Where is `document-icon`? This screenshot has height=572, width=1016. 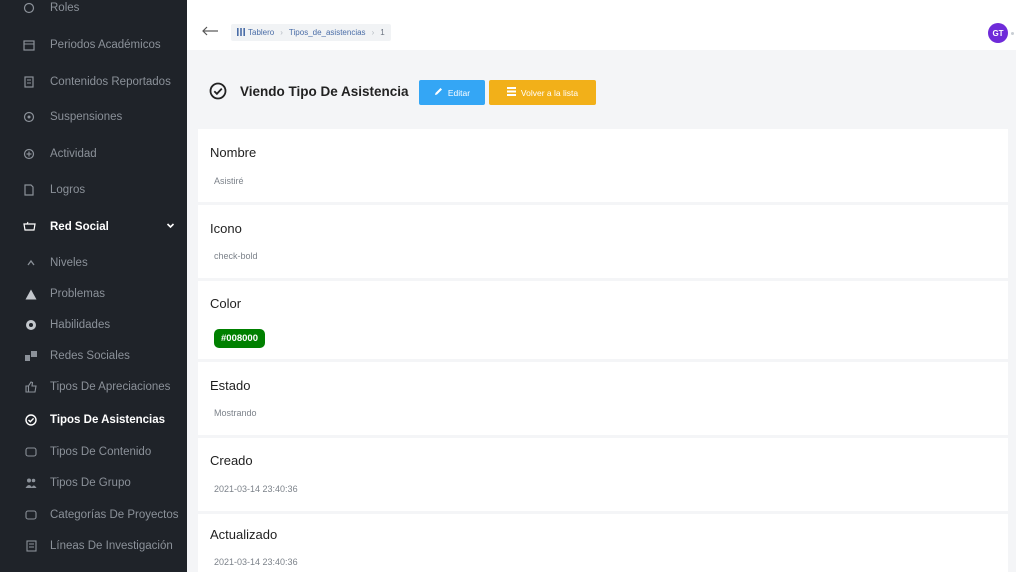 document-icon is located at coordinates (31, 546).